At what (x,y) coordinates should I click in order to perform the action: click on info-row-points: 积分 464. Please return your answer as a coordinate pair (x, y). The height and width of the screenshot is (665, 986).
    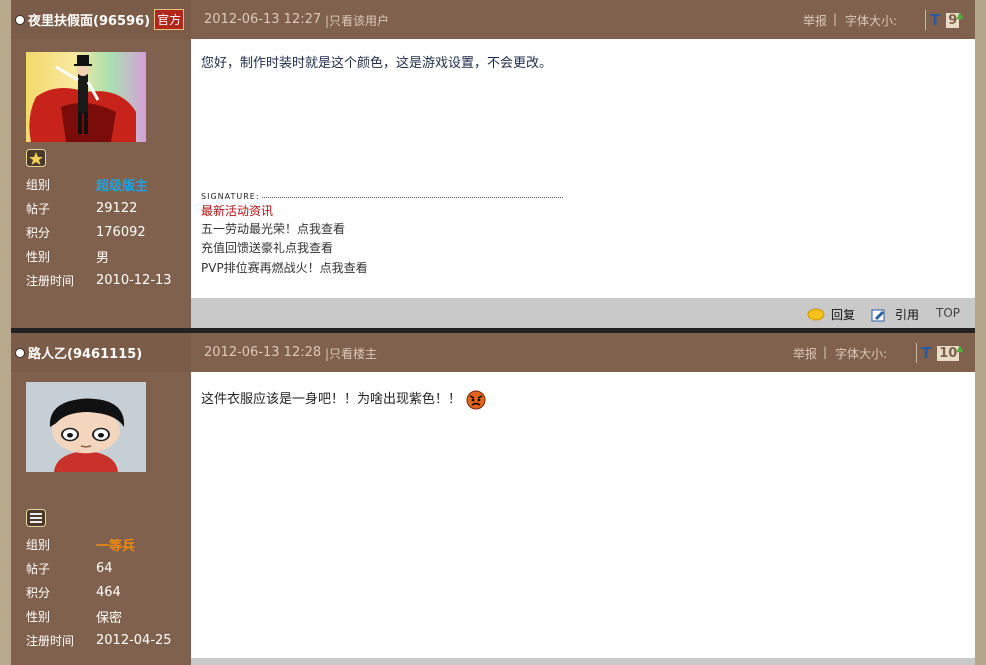
    Looking at the image, I should click on (106, 592).